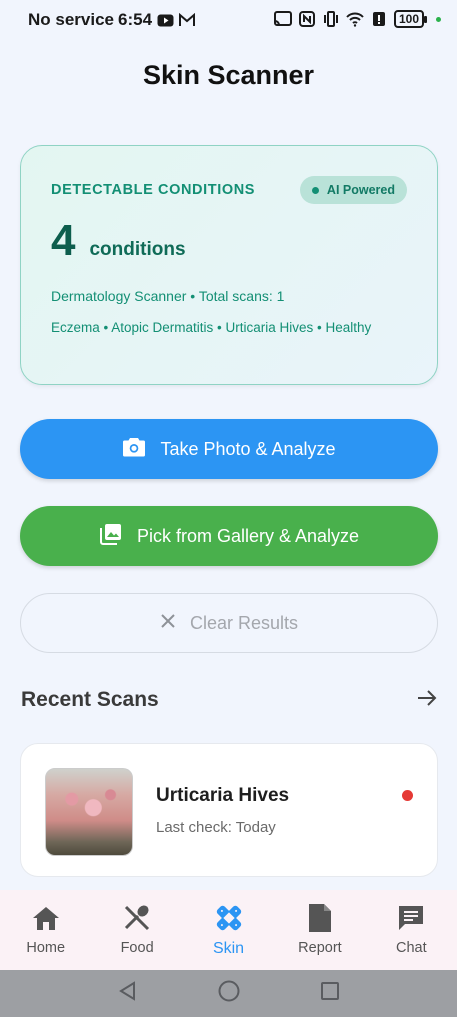 The width and height of the screenshot is (457, 1017). I want to click on report-icon, so click(320, 918).